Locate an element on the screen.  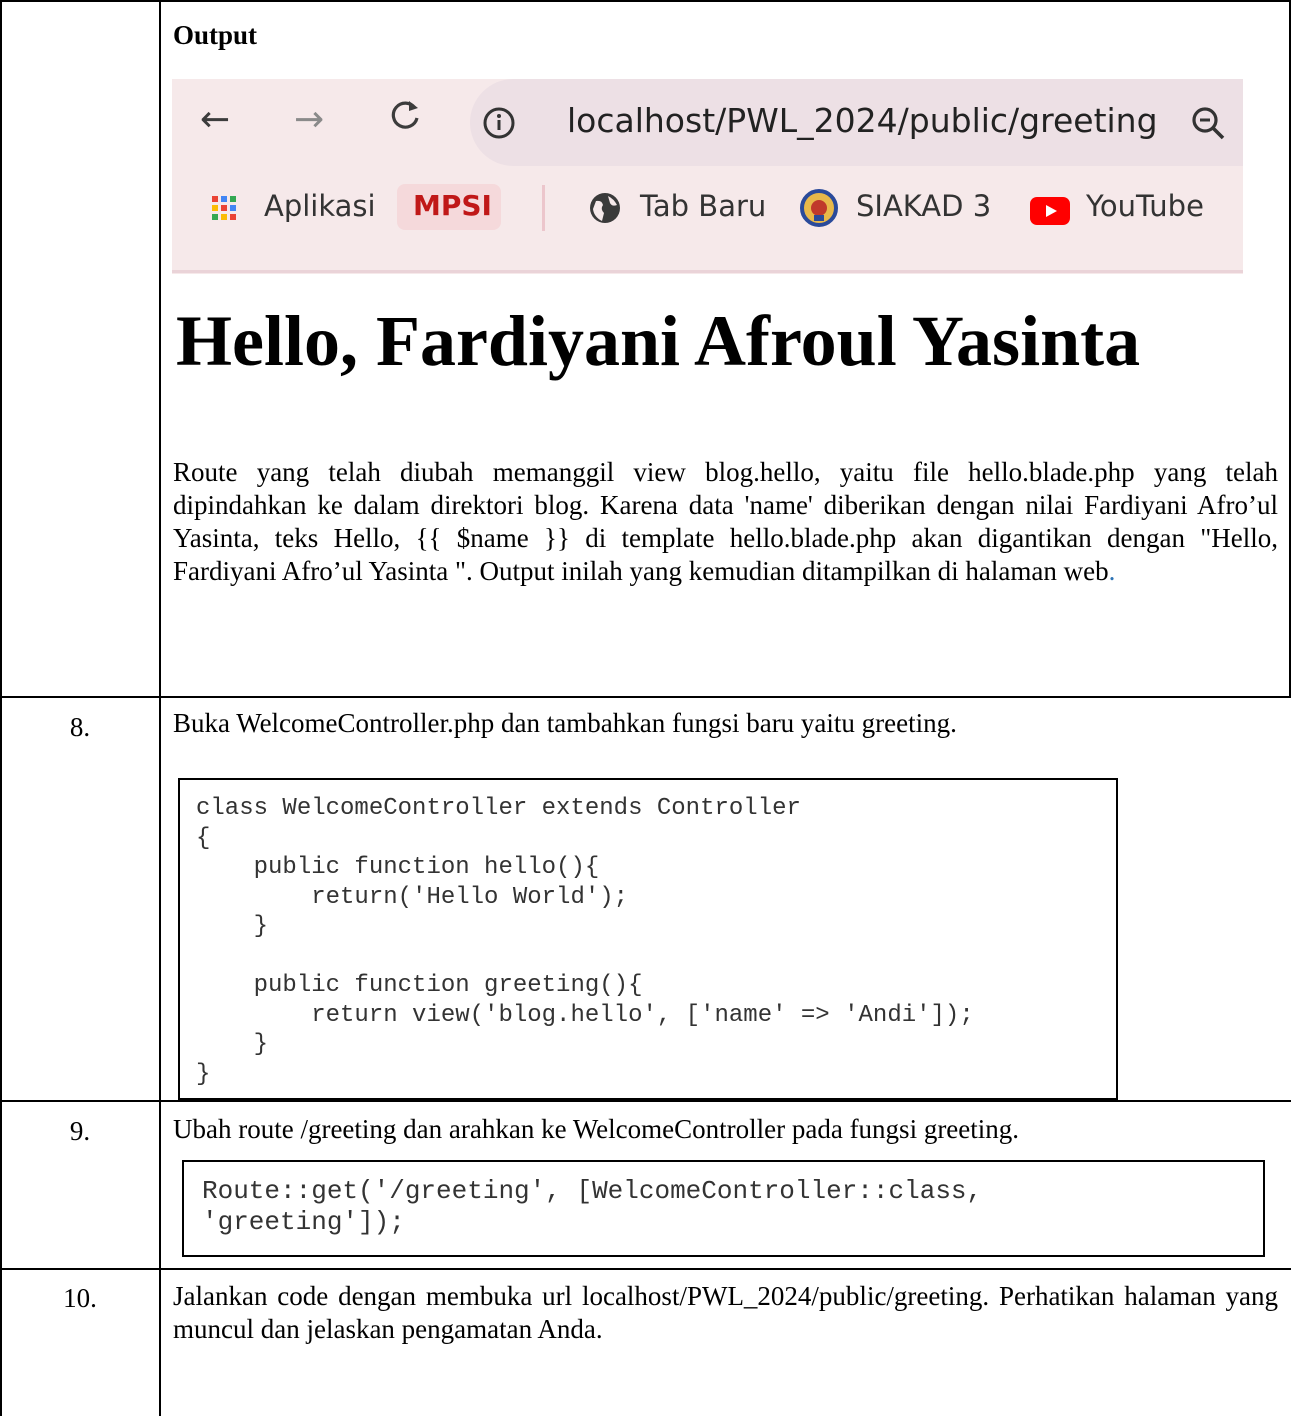
address-bar: localhost/PWL_2024/public/greeting is located at coordinates (856, 122).